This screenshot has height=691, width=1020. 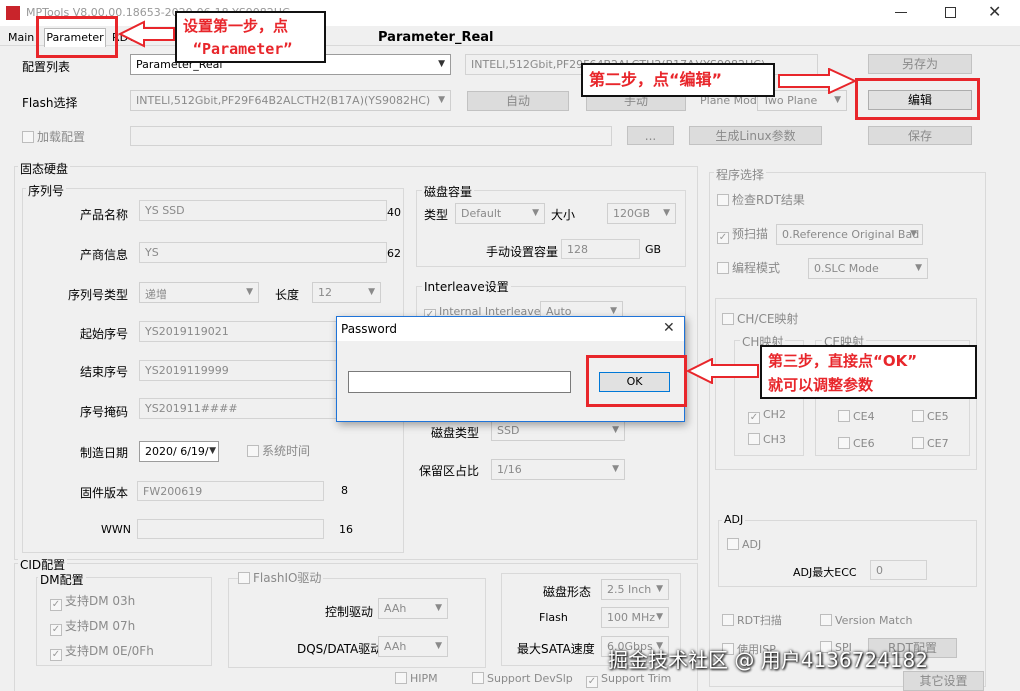 I want to click on save-as-button: 另存为, so click(x=920, y=64).